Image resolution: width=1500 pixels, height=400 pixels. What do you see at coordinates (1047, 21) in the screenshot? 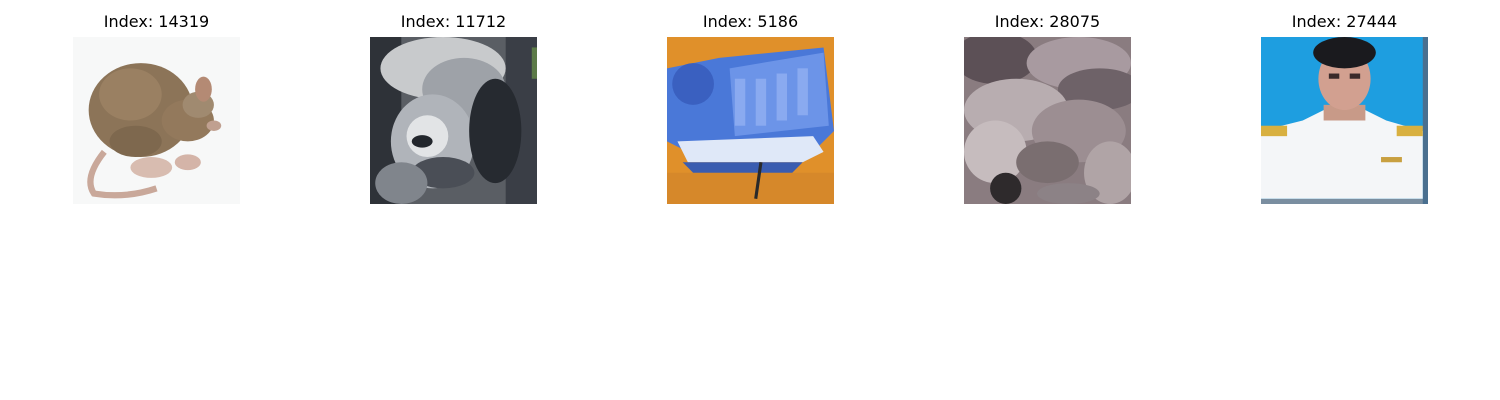
I see `panel-title: Index: 28075` at bounding box center [1047, 21].